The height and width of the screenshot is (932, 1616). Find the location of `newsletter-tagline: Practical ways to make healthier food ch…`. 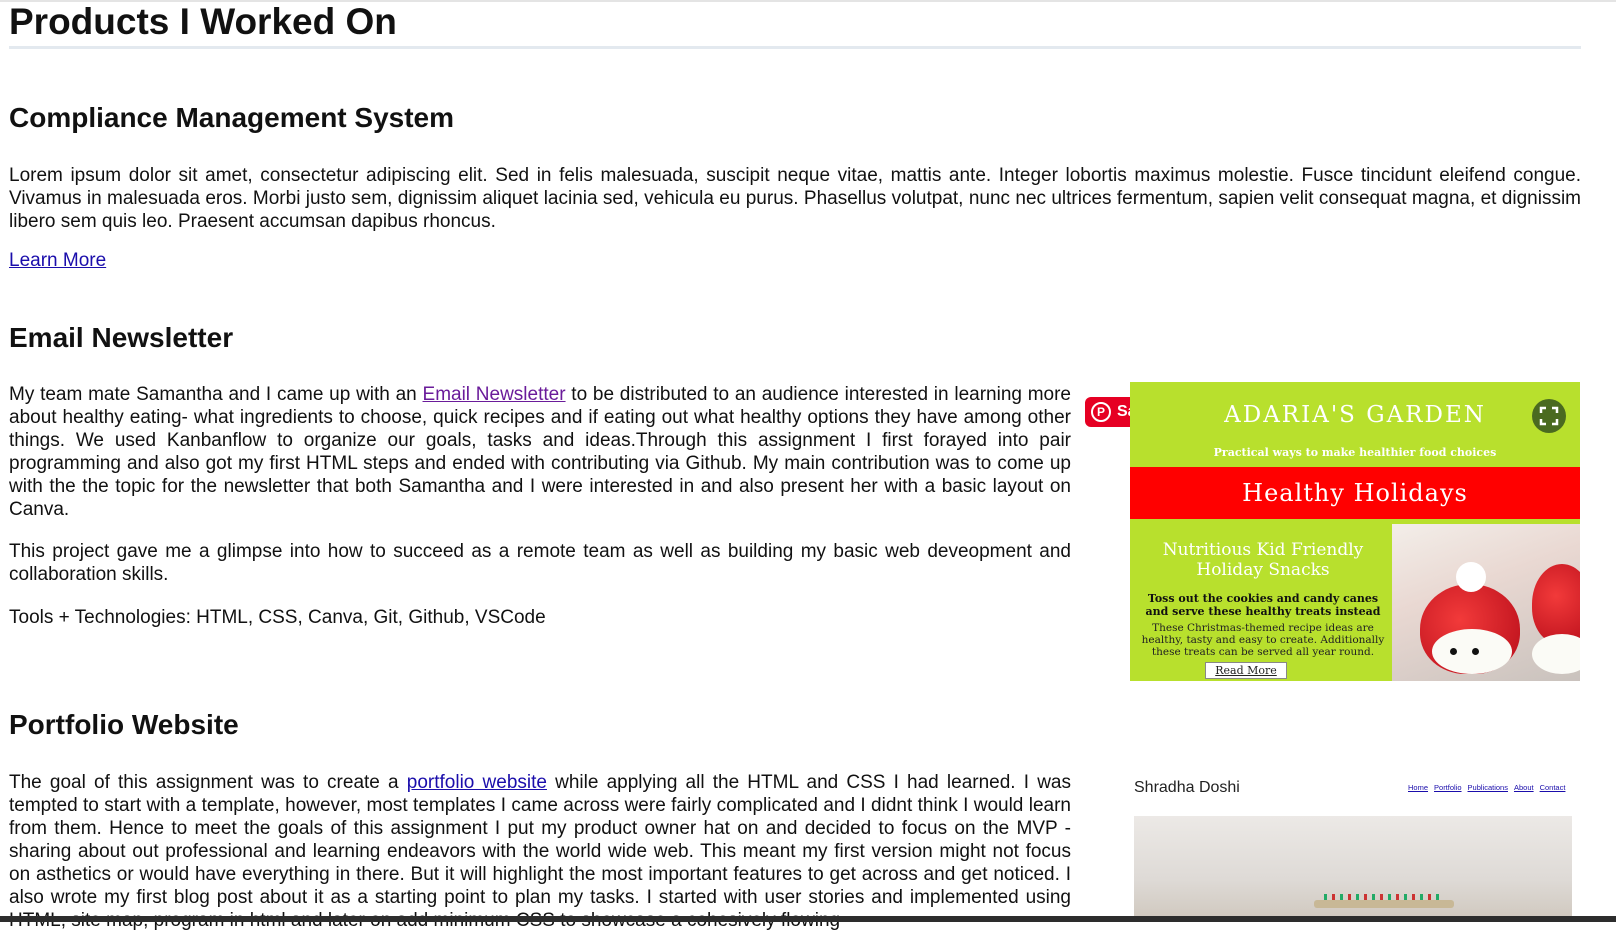

newsletter-tagline: Practical ways to make healthier food ch… is located at coordinates (1355, 452).